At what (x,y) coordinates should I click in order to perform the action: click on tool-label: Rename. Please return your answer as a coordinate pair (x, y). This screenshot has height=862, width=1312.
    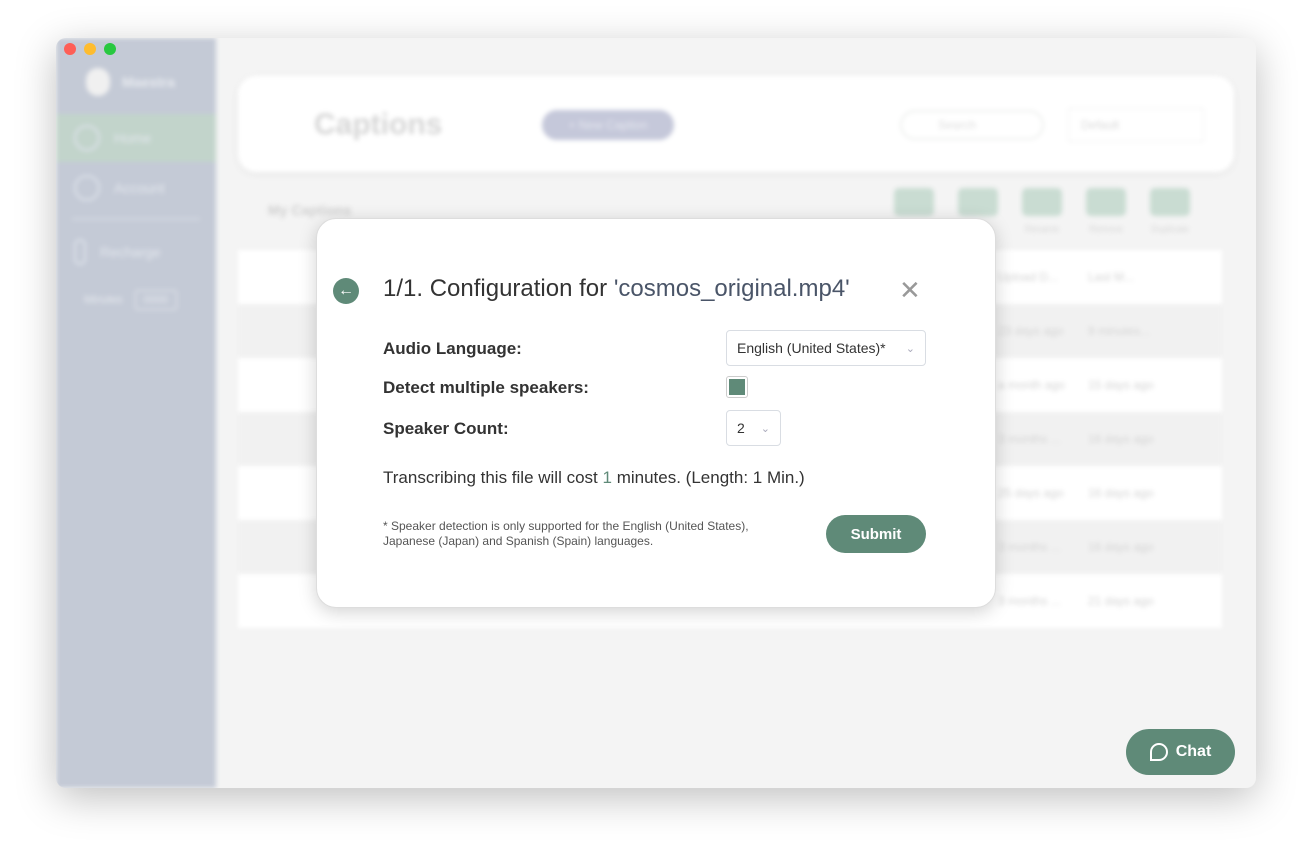
    Looking at the image, I should click on (1042, 229).